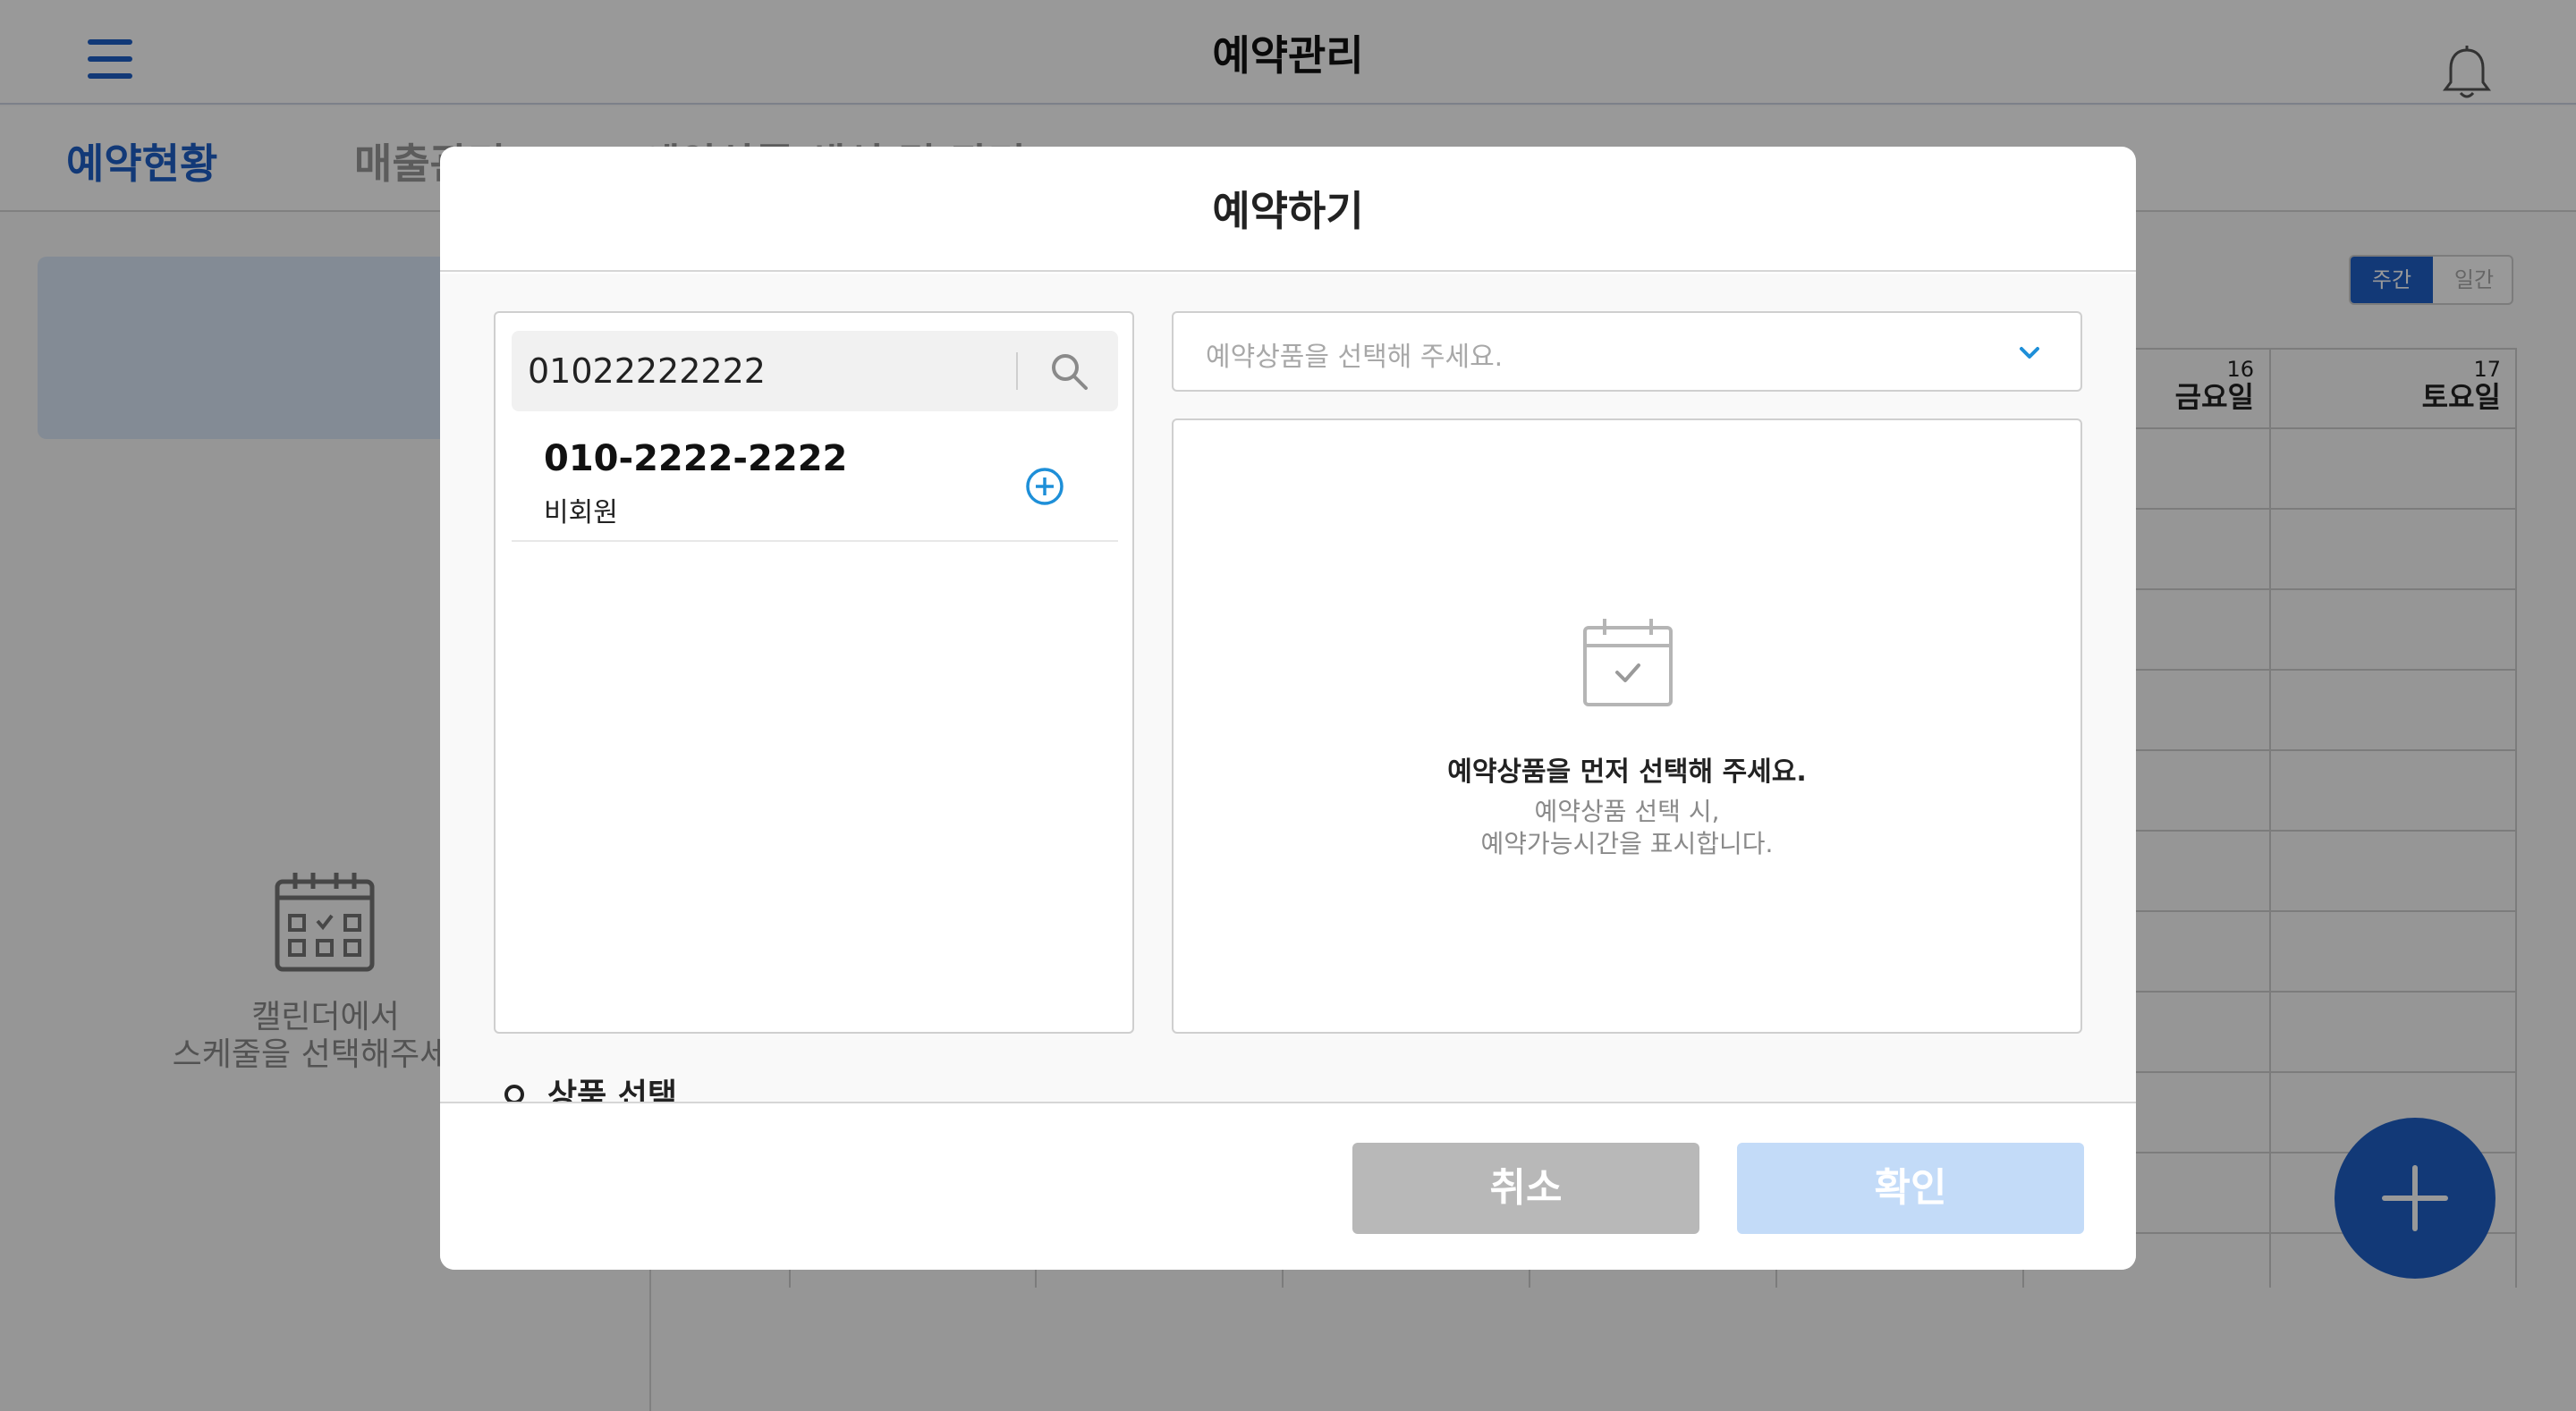  Describe the element at coordinates (2029, 353) in the screenshot. I see `chevron-down-icon` at that location.